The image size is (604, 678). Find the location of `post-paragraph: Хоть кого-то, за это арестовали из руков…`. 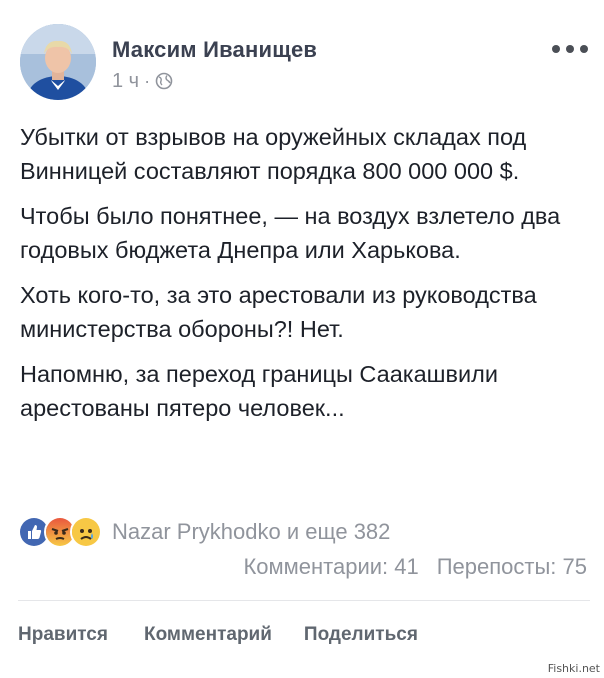

post-paragraph: Хоть кого-то, за это арестовали из руков… is located at coordinates (278, 312).